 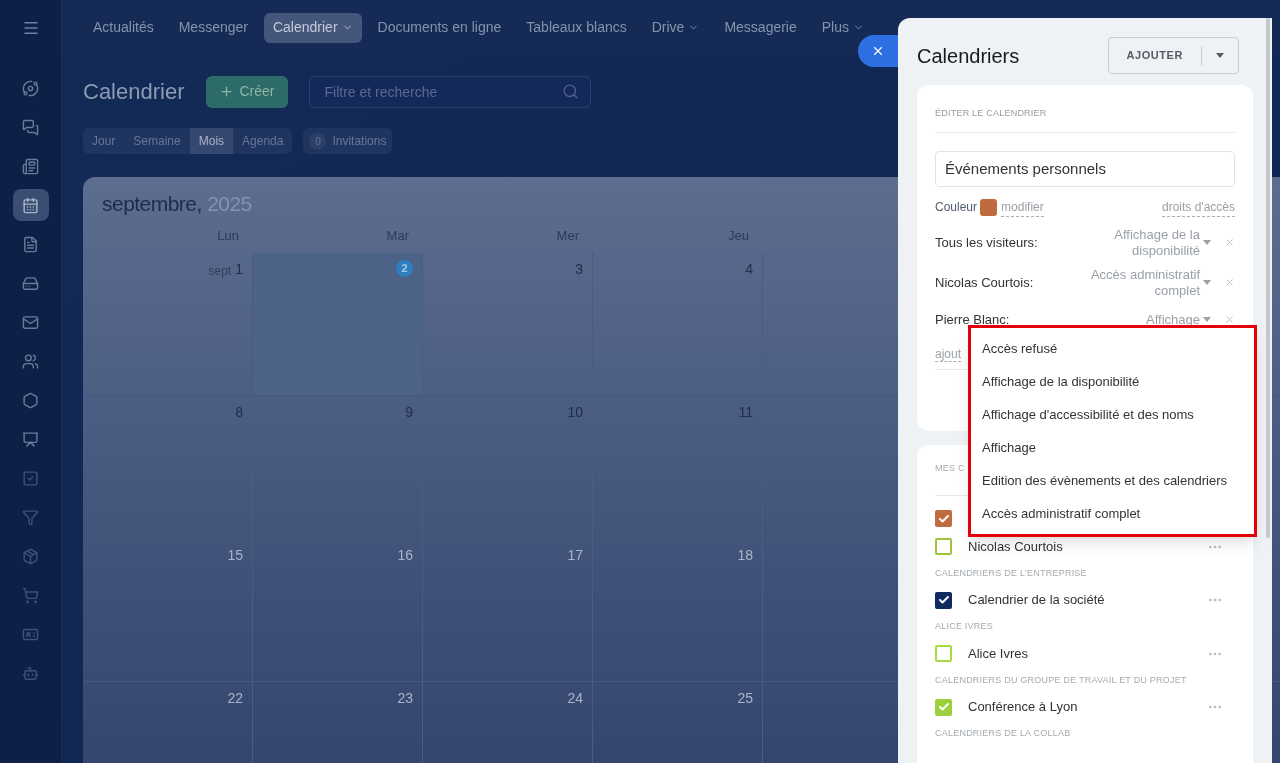 I want to click on view-tab: Semaine, so click(x=157, y=141).